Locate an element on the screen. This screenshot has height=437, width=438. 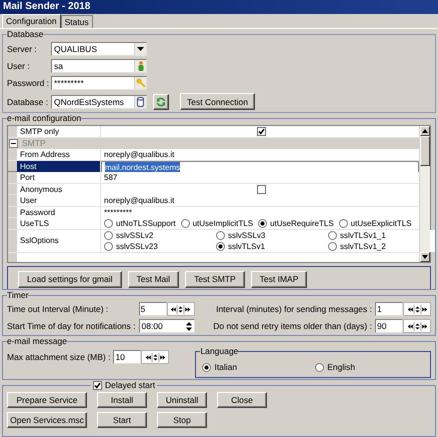
number-field: 5 is located at coordinates (152, 309).